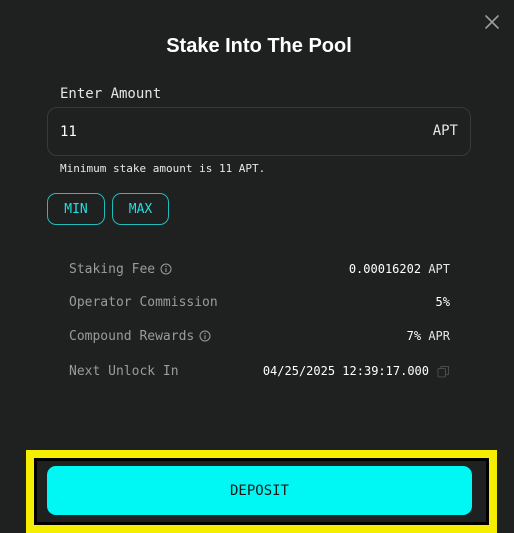 This screenshot has width=514, height=533. Describe the element at coordinates (259, 46) in the screenshot. I see `dialog-title: Stake Into The Pool` at that location.